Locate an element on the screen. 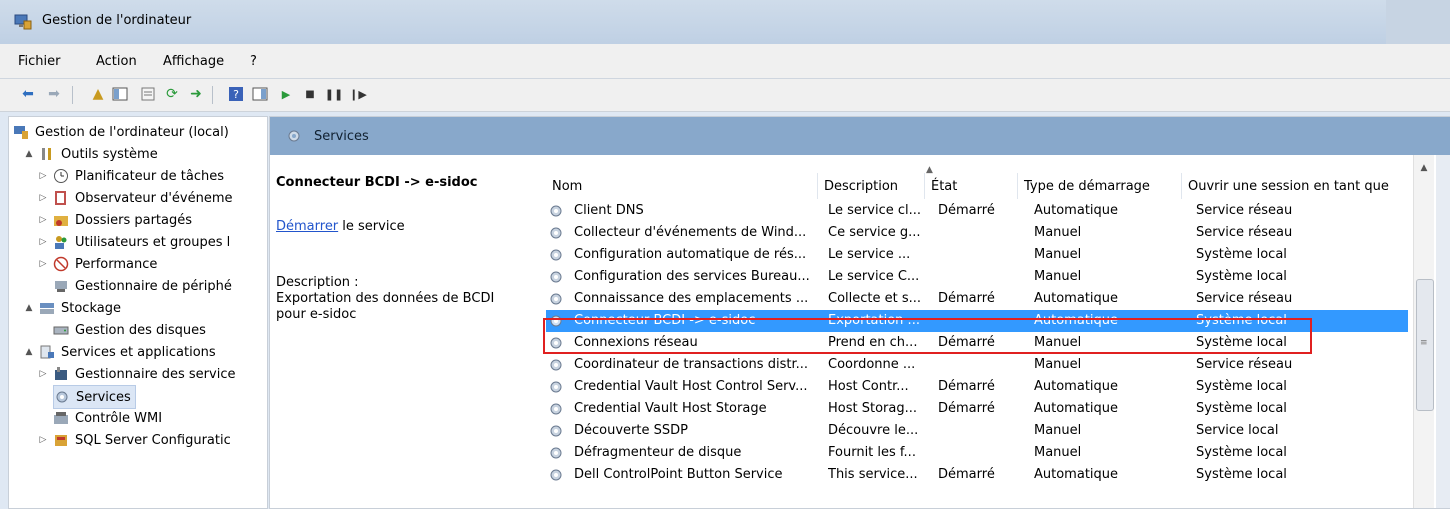 Image resolution: width=1450 pixels, height=509 pixels. tree-item-wmi-control: Contrôle WMI is located at coordinates (107, 418).